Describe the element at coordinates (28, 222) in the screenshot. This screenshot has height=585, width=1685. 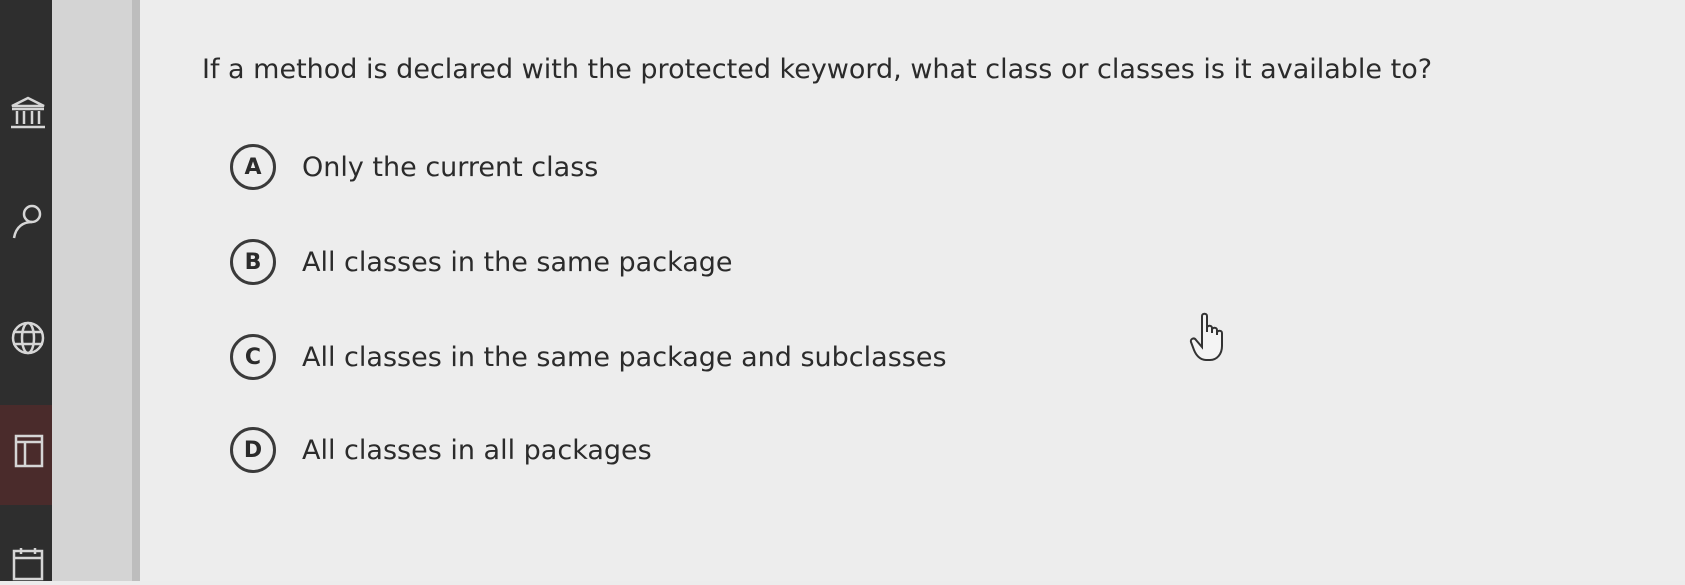
I see `user-icon` at that location.